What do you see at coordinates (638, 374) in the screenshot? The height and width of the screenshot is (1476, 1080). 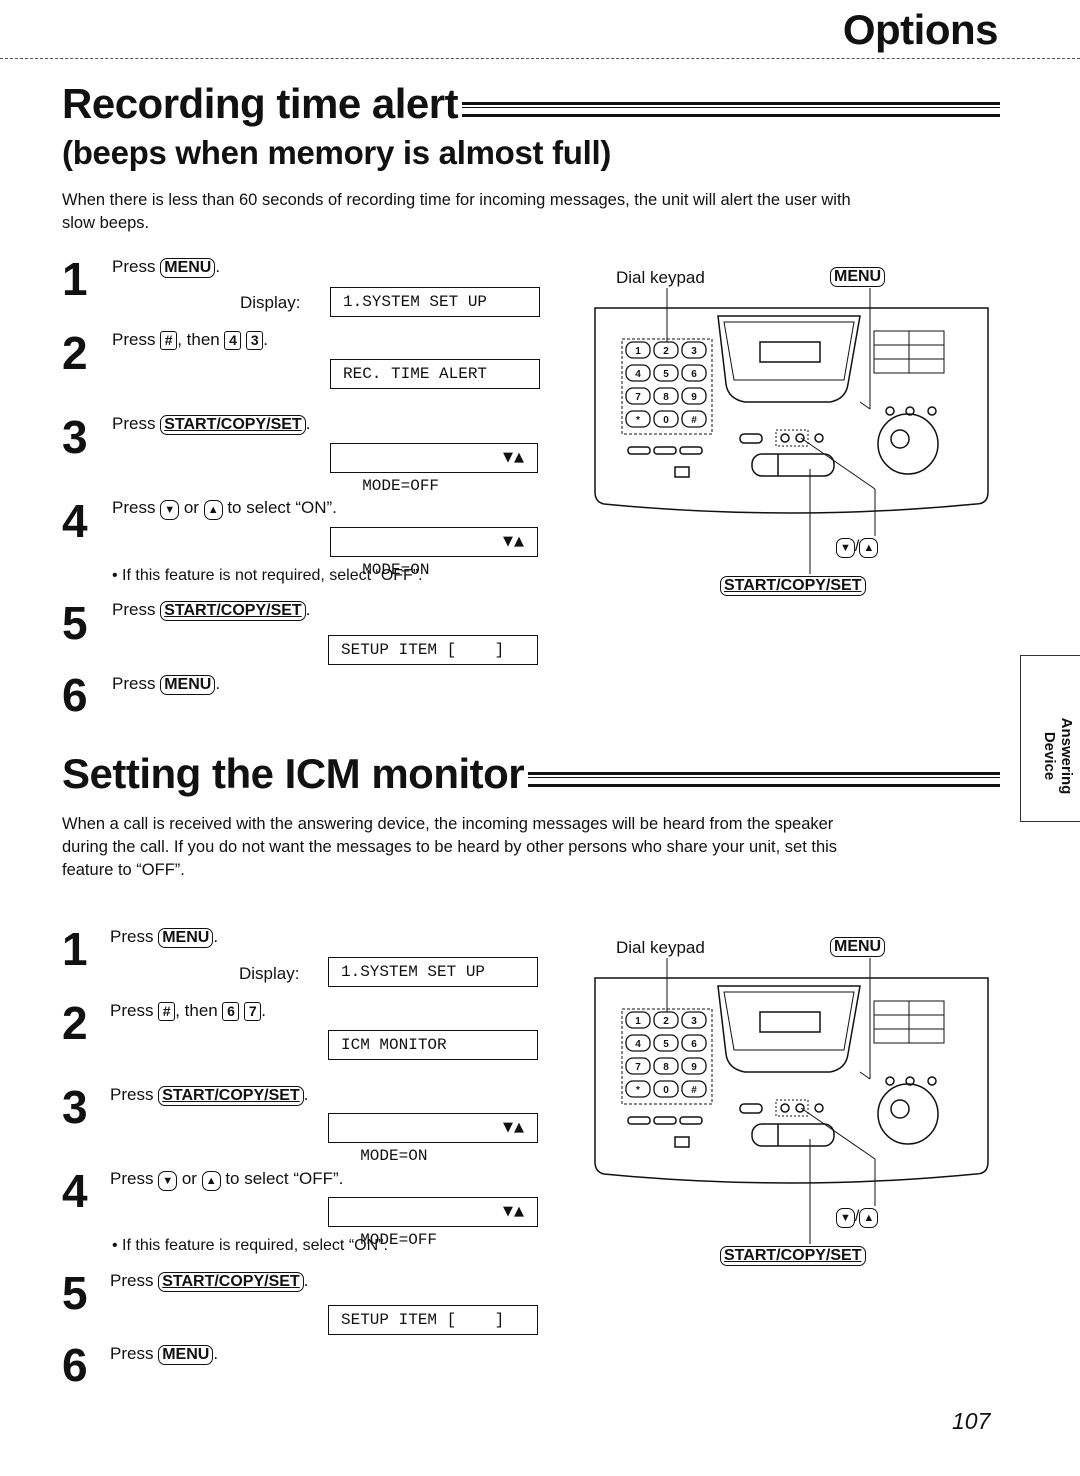 I see `keypad-key-label: 4` at bounding box center [638, 374].